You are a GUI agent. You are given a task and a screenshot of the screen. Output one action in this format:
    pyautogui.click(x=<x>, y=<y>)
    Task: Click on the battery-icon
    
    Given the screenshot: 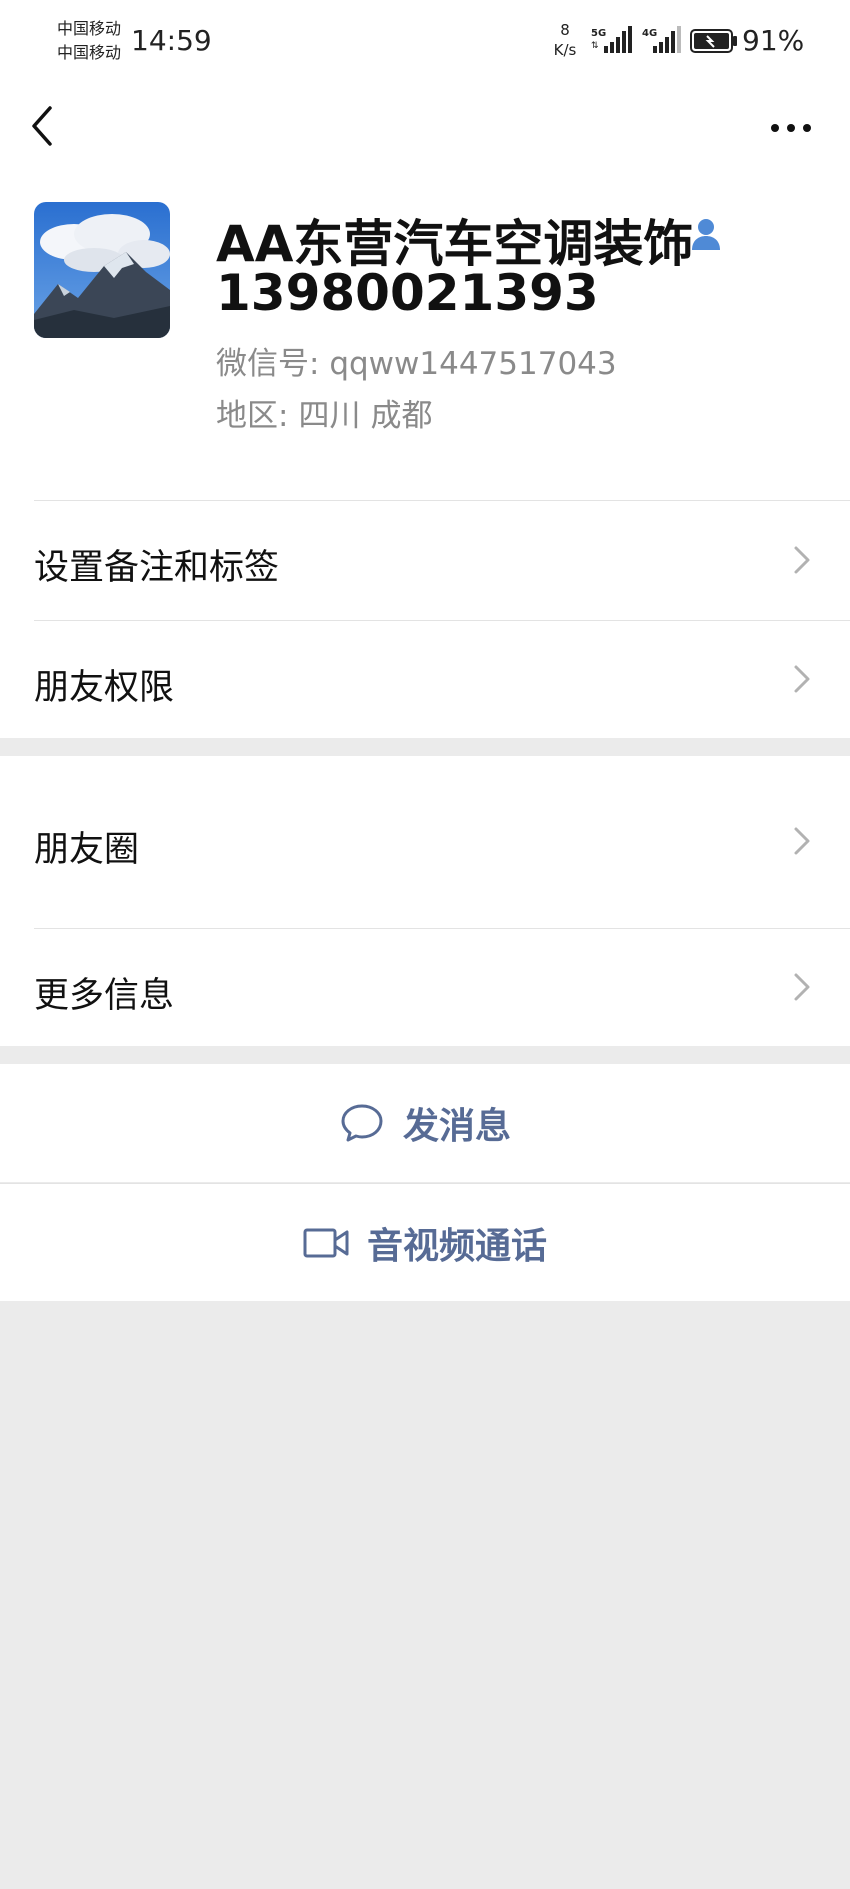 What is the action you would take?
    pyautogui.click(x=713, y=41)
    